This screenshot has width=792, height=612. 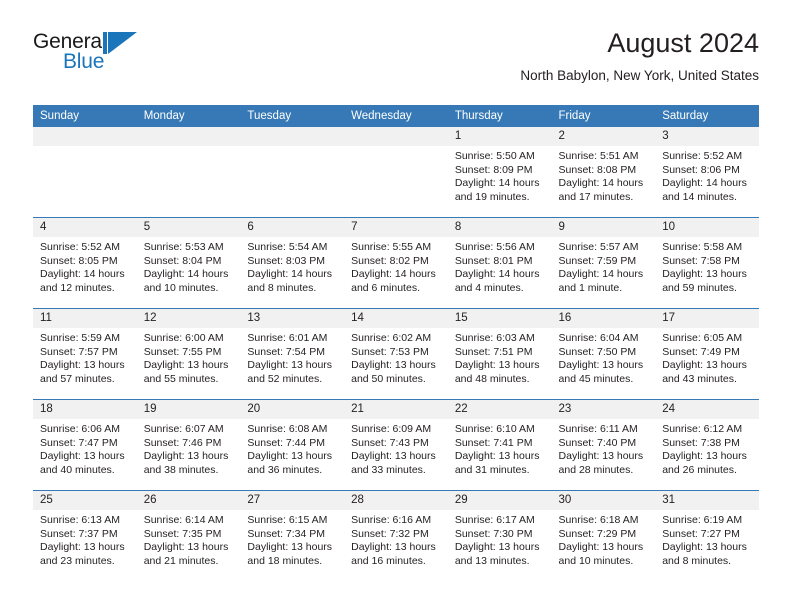 What do you see at coordinates (603, 116) in the screenshot?
I see `weekday-header-friday: Friday` at bounding box center [603, 116].